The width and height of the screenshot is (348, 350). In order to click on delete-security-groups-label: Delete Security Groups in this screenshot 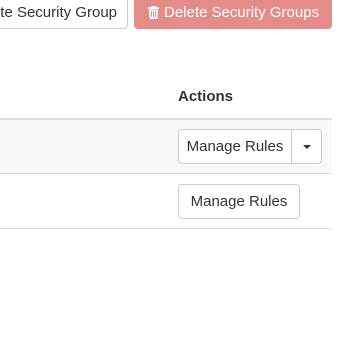, I will do `click(242, 12)`.